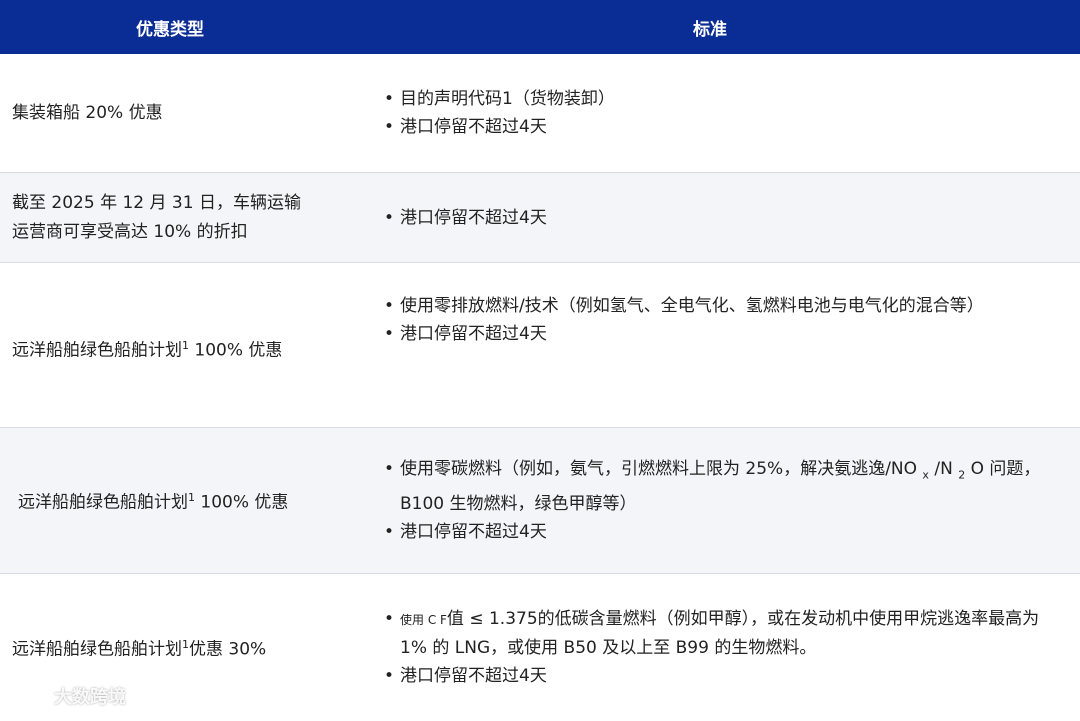  Describe the element at coordinates (493, 99) in the screenshot. I see `criteria-item: 目的声明代码1（货物装卸）` at that location.